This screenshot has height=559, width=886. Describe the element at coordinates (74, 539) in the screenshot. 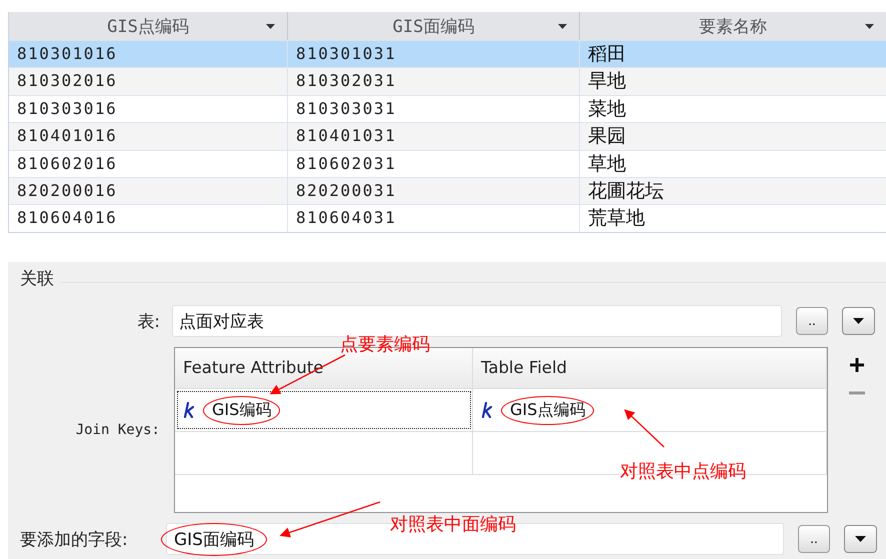

I see `field-label: 要添加的字段:` at that location.